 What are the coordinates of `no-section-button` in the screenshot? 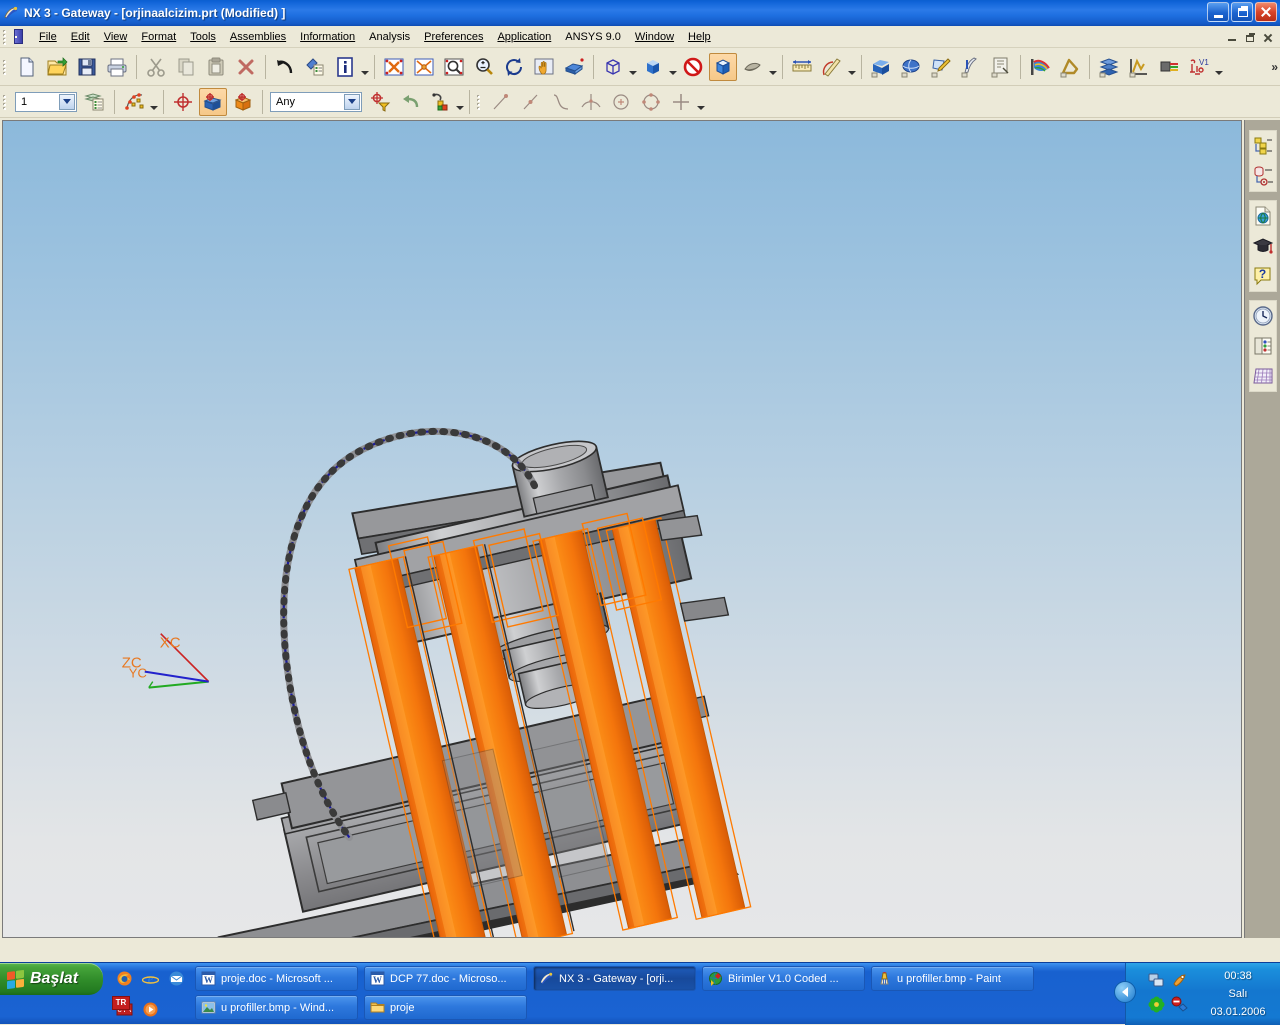 It's located at (693, 67).